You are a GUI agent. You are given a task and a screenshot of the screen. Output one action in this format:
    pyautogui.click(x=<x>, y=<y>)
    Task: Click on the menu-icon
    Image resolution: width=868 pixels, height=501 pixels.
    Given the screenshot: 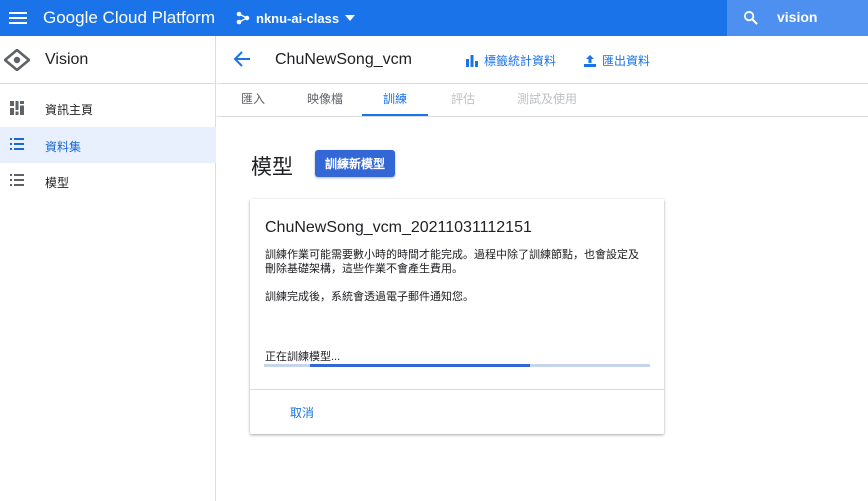 What is the action you would take?
    pyautogui.click(x=18, y=18)
    